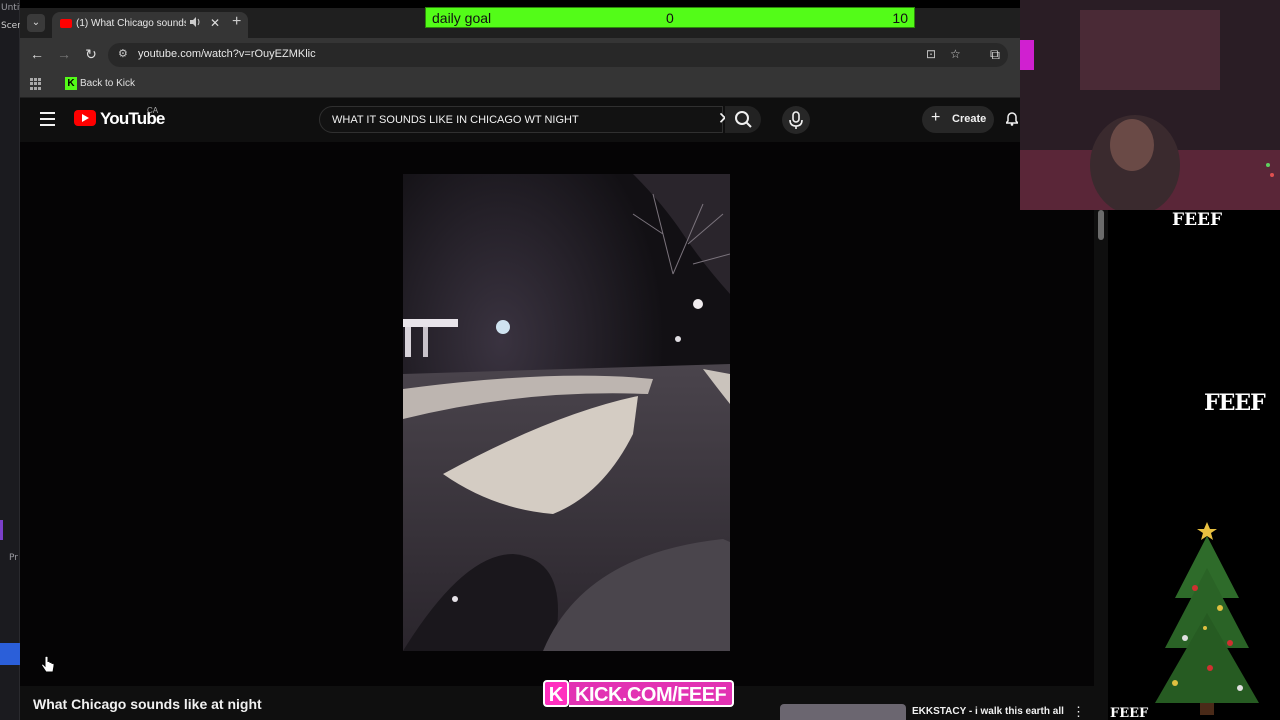 The height and width of the screenshot is (720, 1280). What do you see at coordinates (955, 54) in the screenshot?
I see `bookmark-star-icon: ☆` at bounding box center [955, 54].